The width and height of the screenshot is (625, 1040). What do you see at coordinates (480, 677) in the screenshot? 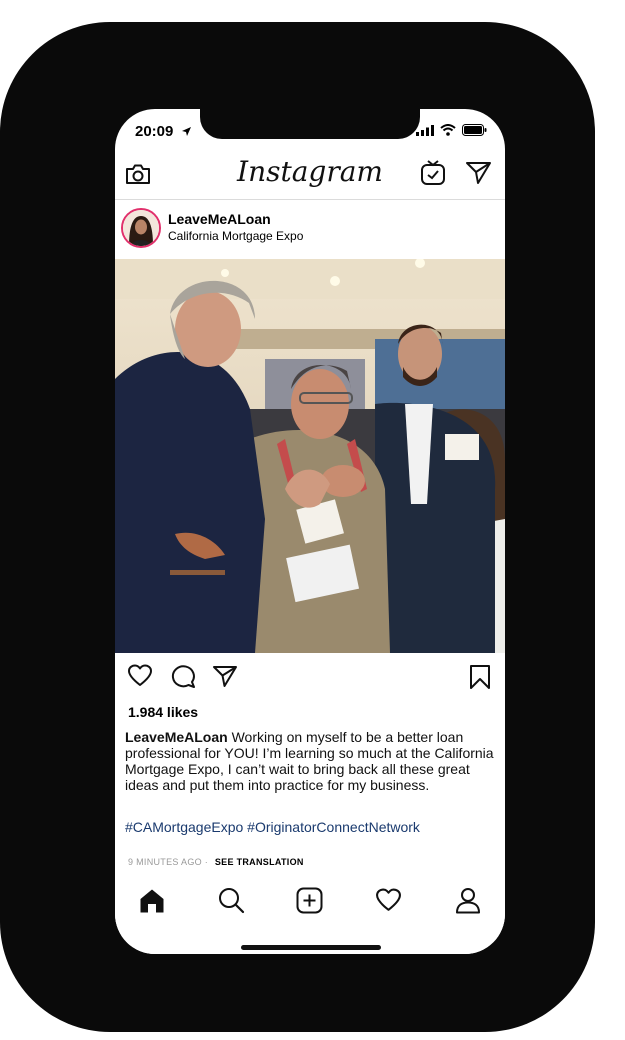
I see `bookmark-icon` at bounding box center [480, 677].